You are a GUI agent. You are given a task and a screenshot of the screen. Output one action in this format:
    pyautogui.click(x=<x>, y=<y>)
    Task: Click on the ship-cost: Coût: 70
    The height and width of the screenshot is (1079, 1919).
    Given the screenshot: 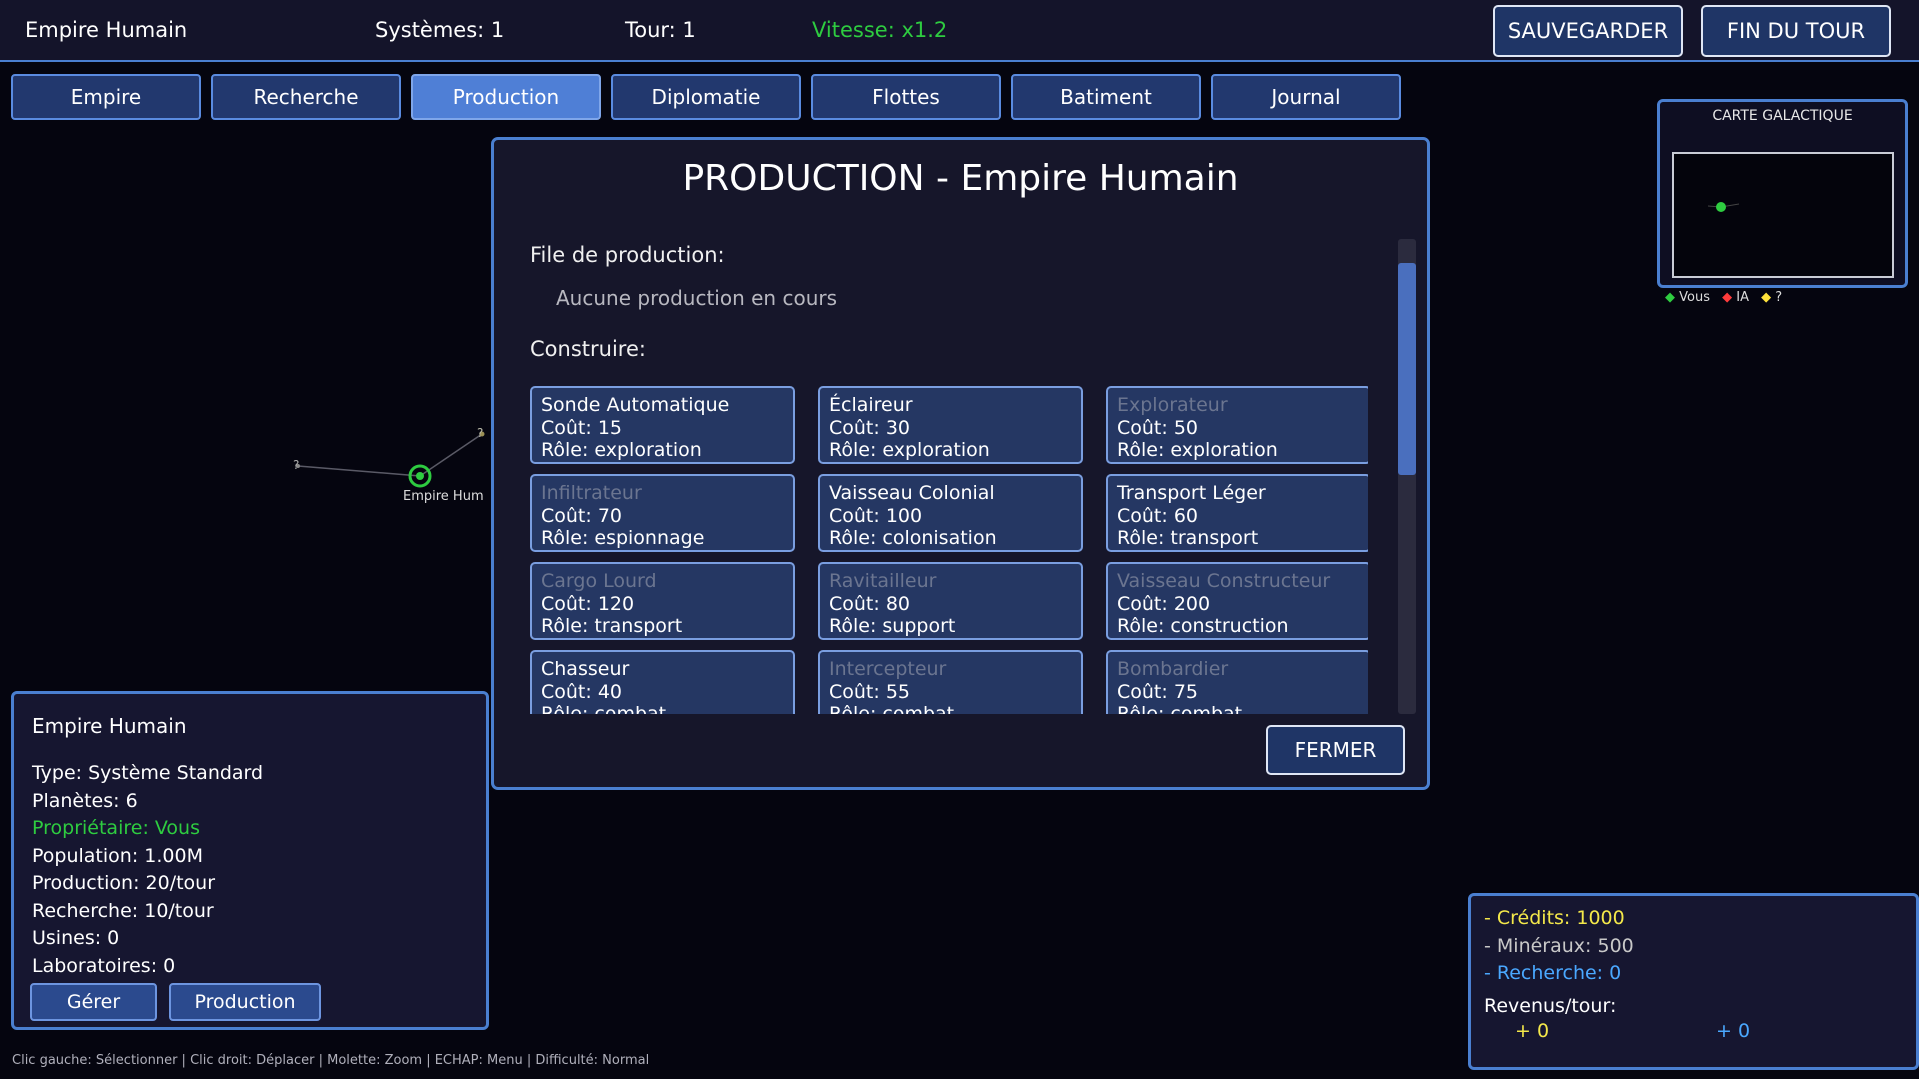 What is the action you would take?
    pyautogui.click(x=582, y=515)
    